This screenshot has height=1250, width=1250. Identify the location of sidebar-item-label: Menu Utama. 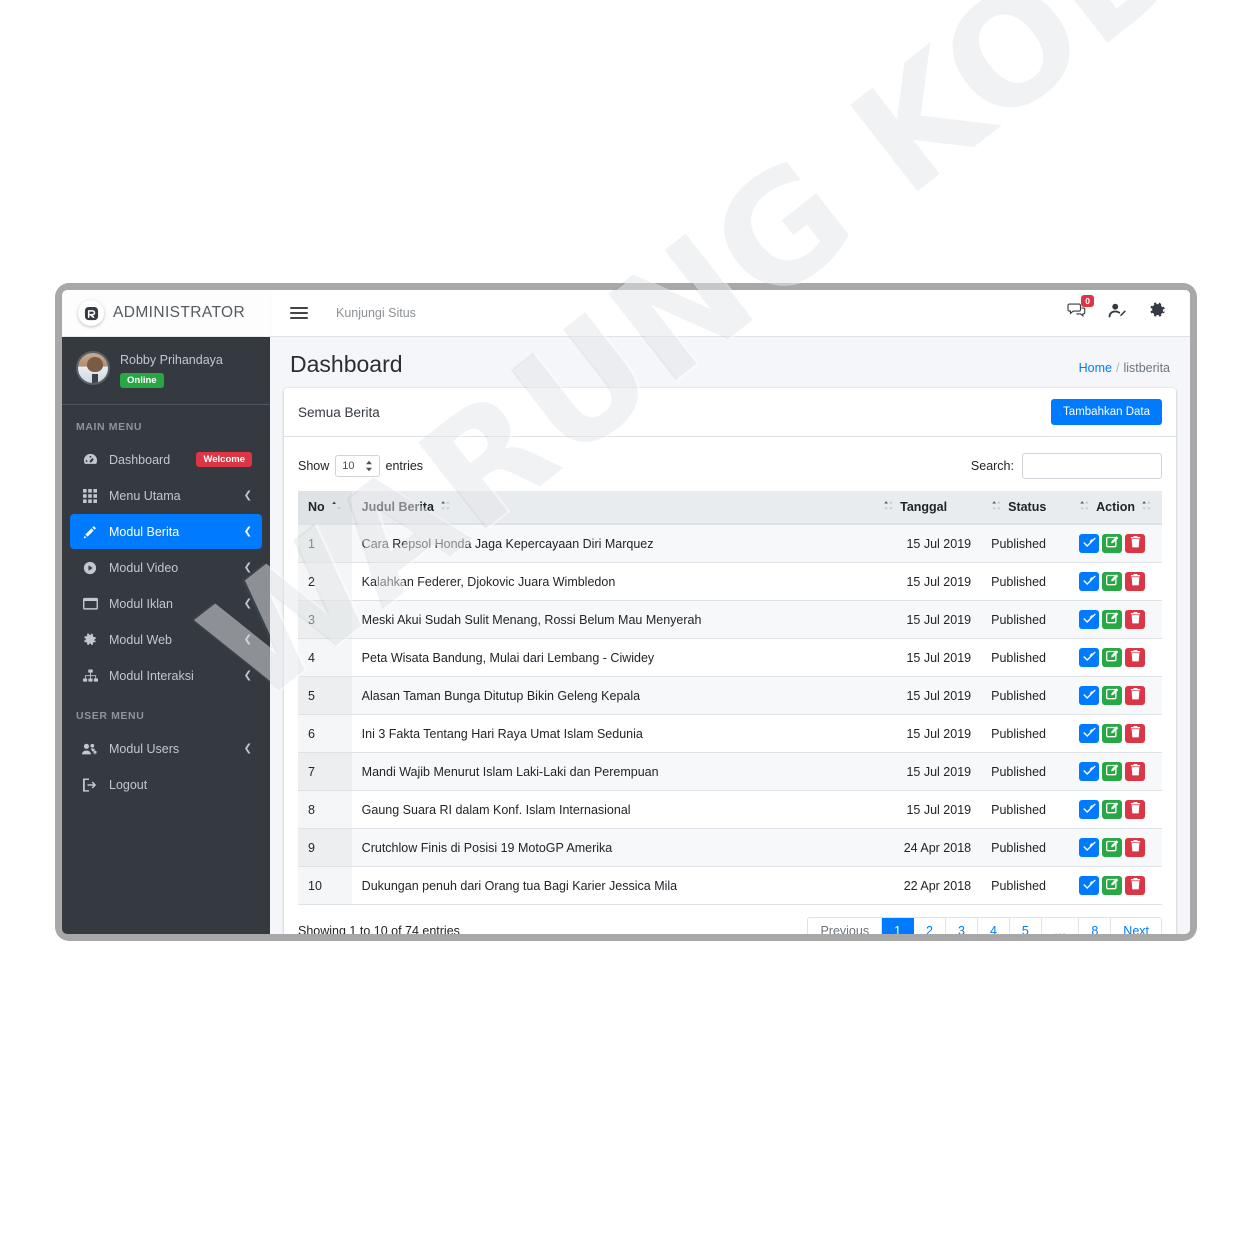
(145, 495).